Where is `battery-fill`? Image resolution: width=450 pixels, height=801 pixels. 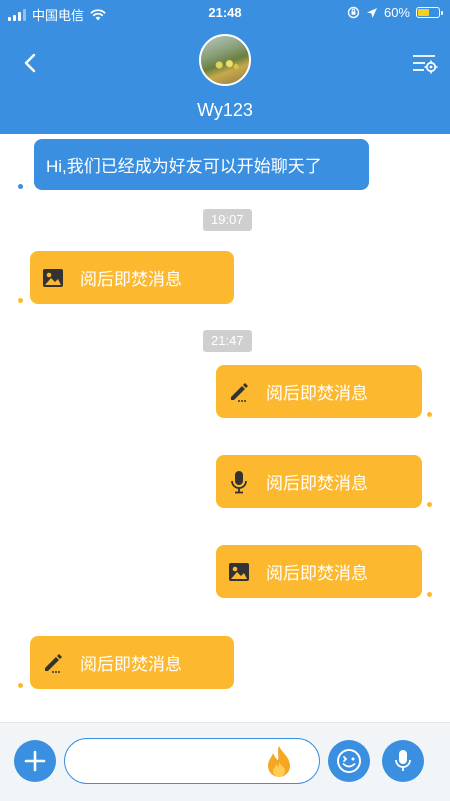 battery-fill is located at coordinates (424, 12).